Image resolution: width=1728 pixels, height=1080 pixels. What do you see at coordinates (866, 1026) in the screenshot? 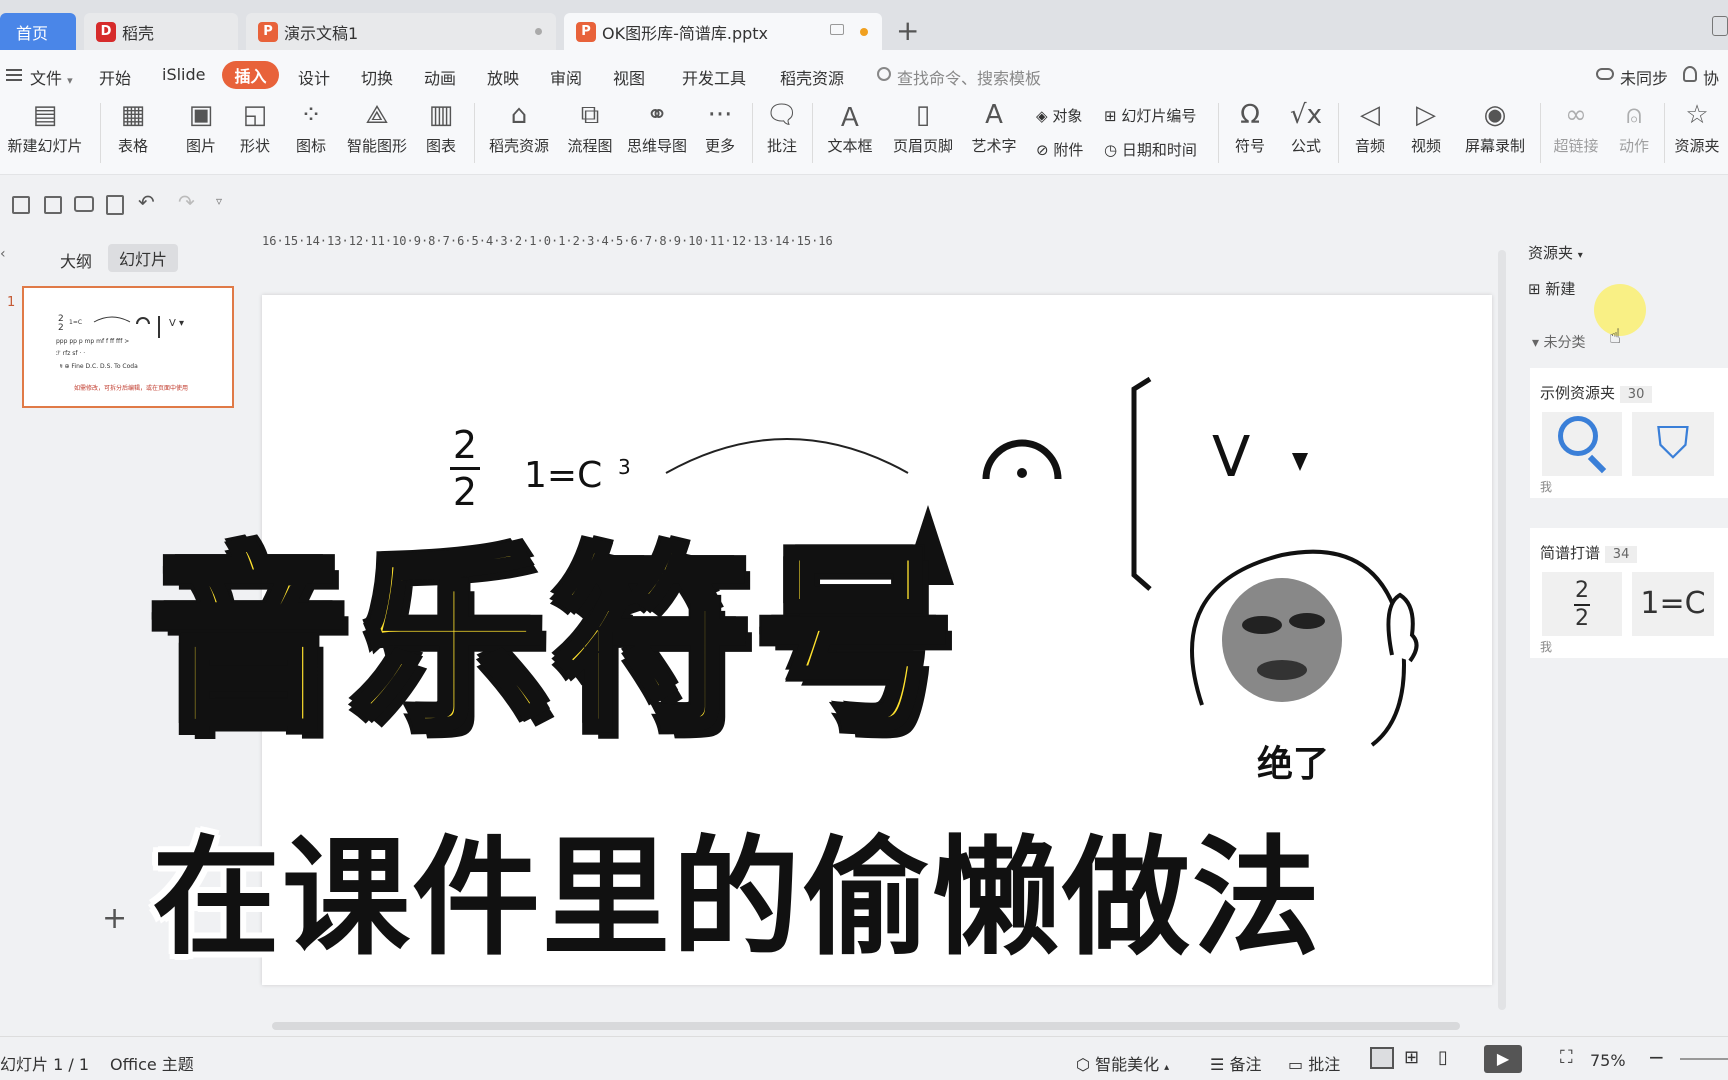
I see `horizontal-scrollbar` at bounding box center [866, 1026].